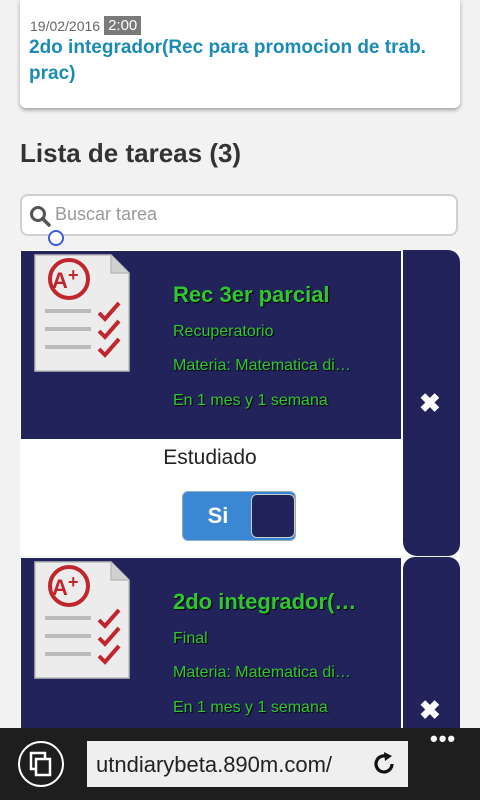 The height and width of the screenshot is (800, 480). I want to click on toggle-knob, so click(273, 516).